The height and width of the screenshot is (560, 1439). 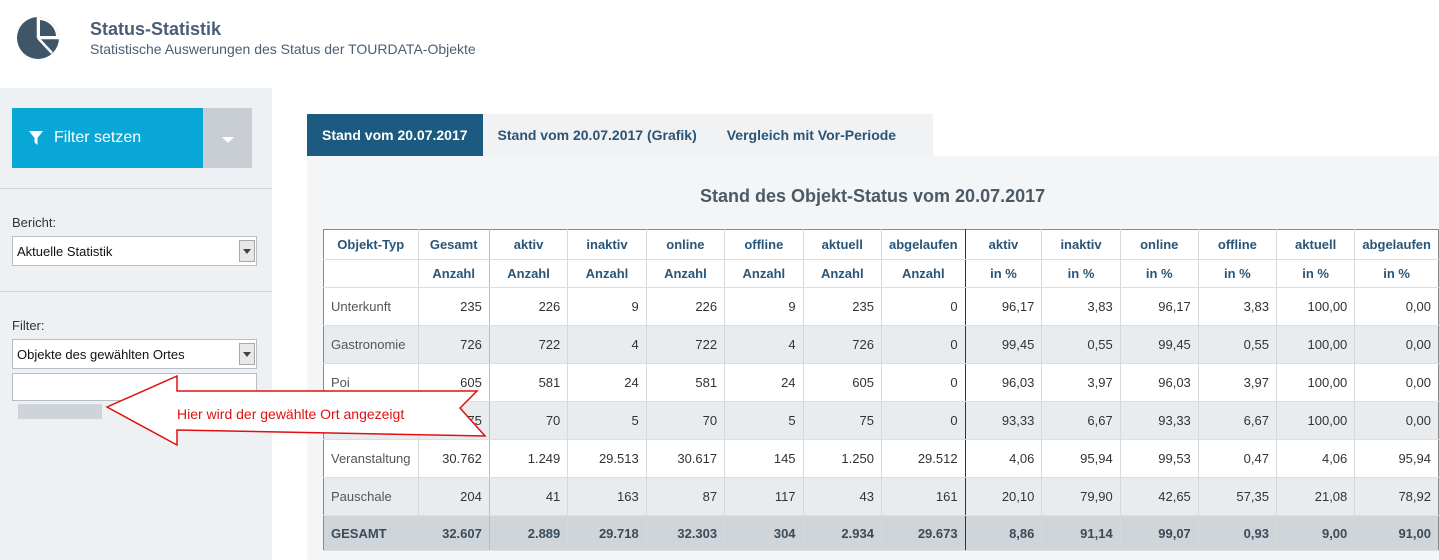 I want to click on total-cell: 99,07, so click(x=1159, y=533).